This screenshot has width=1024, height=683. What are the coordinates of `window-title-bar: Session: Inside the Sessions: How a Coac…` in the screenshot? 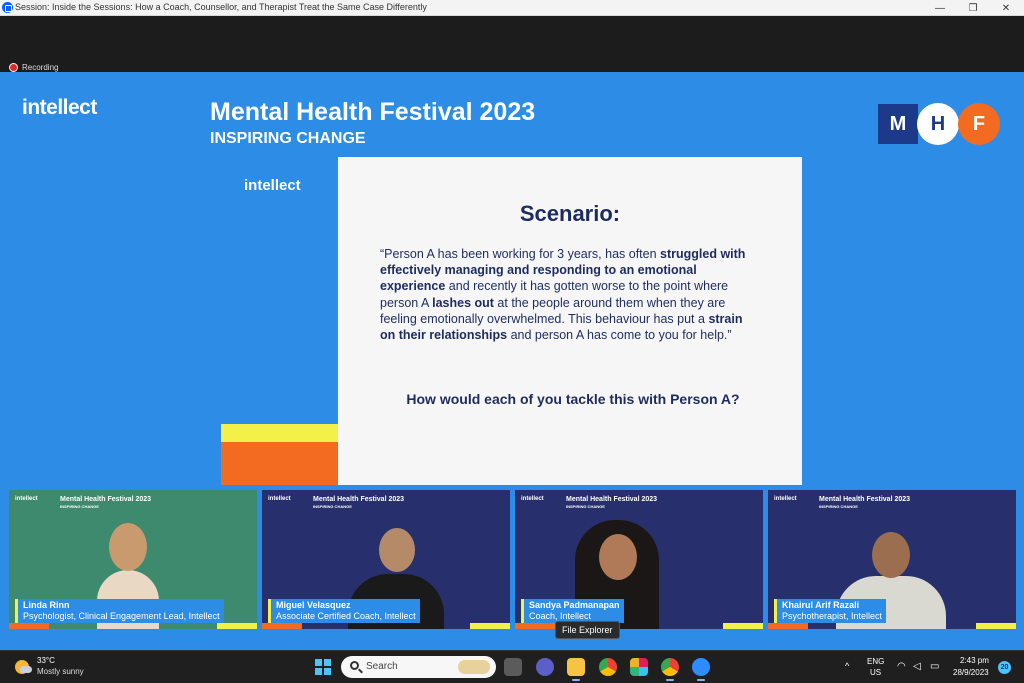 It's located at (512, 8).